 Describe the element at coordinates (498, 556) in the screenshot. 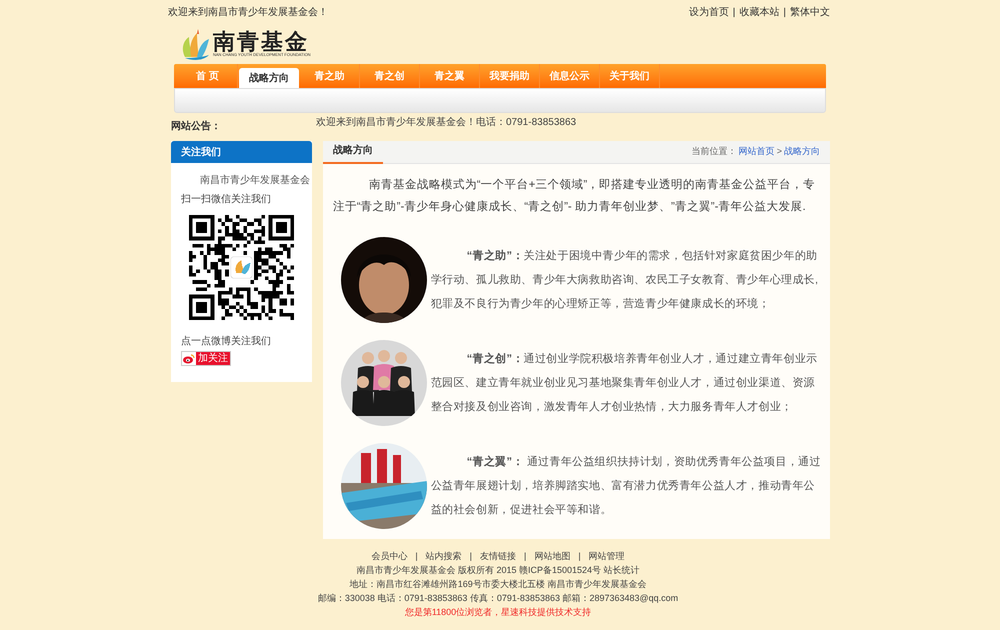

I see `footer-link: 友情链接` at that location.